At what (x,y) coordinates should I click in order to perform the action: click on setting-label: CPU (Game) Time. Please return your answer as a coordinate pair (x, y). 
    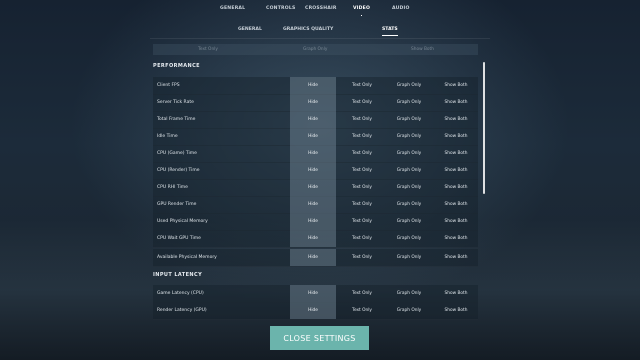
    Looking at the image, I should click on (177, 153).